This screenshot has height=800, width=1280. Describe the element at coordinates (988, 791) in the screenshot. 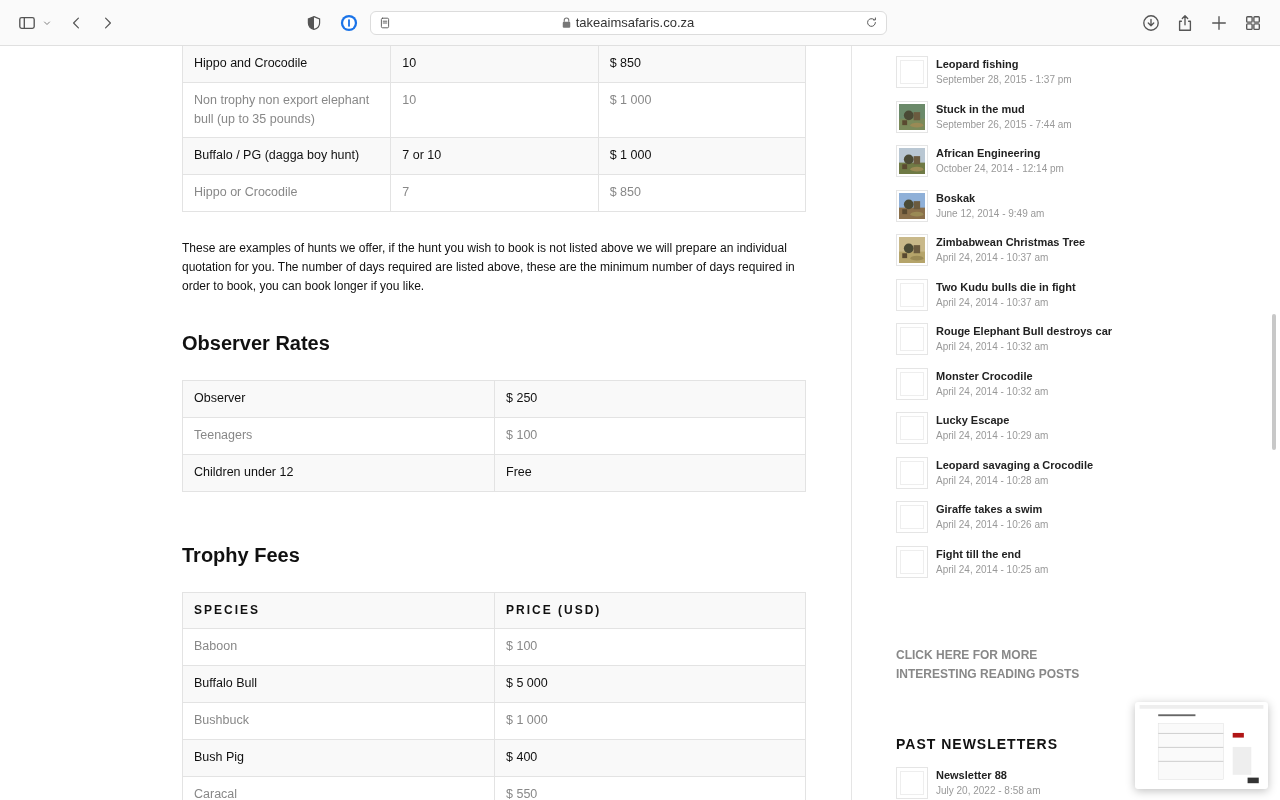

I see `post-date: July 20, 2022 - 8:58 am` at that location.